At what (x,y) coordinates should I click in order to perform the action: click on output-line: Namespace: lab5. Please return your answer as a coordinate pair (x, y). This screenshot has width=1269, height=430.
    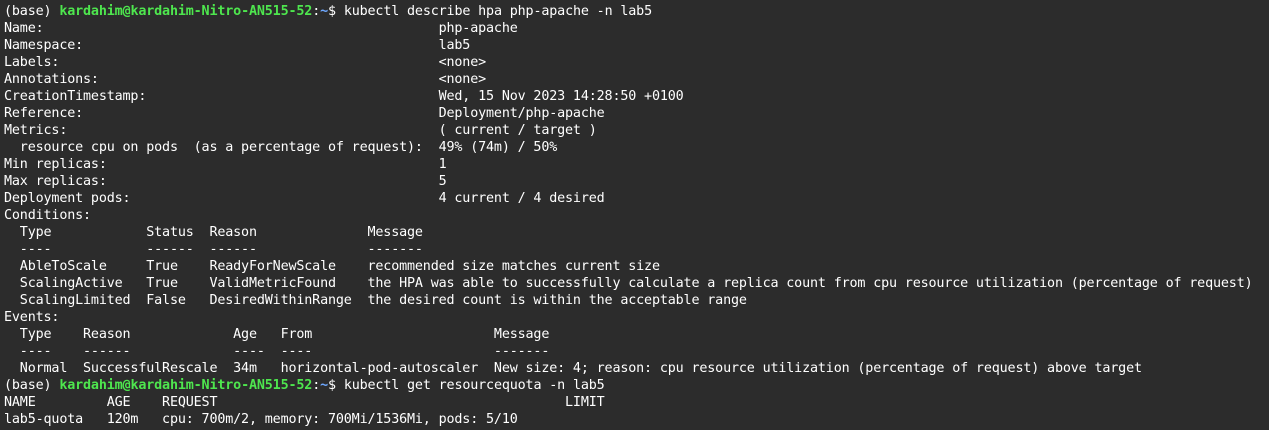
    Looking at the image, I should click on (237, 45).